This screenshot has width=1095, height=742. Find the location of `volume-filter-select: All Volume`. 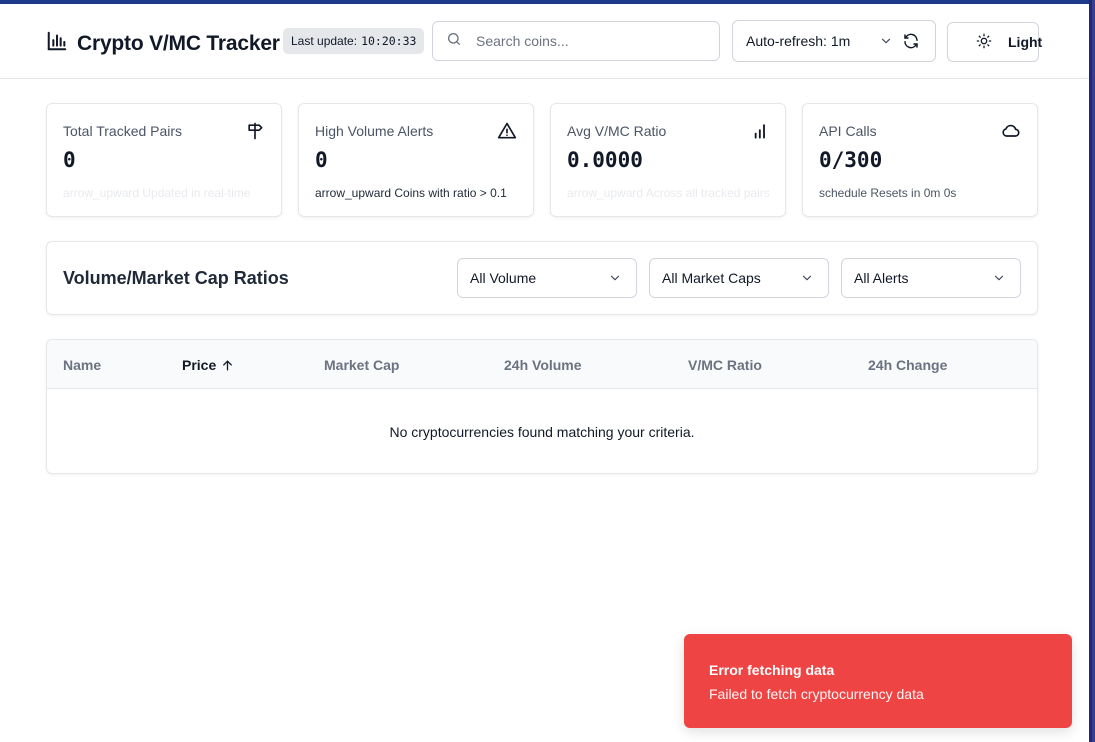

volume-filter-select: All Volume is located at coordinates (547, 278).